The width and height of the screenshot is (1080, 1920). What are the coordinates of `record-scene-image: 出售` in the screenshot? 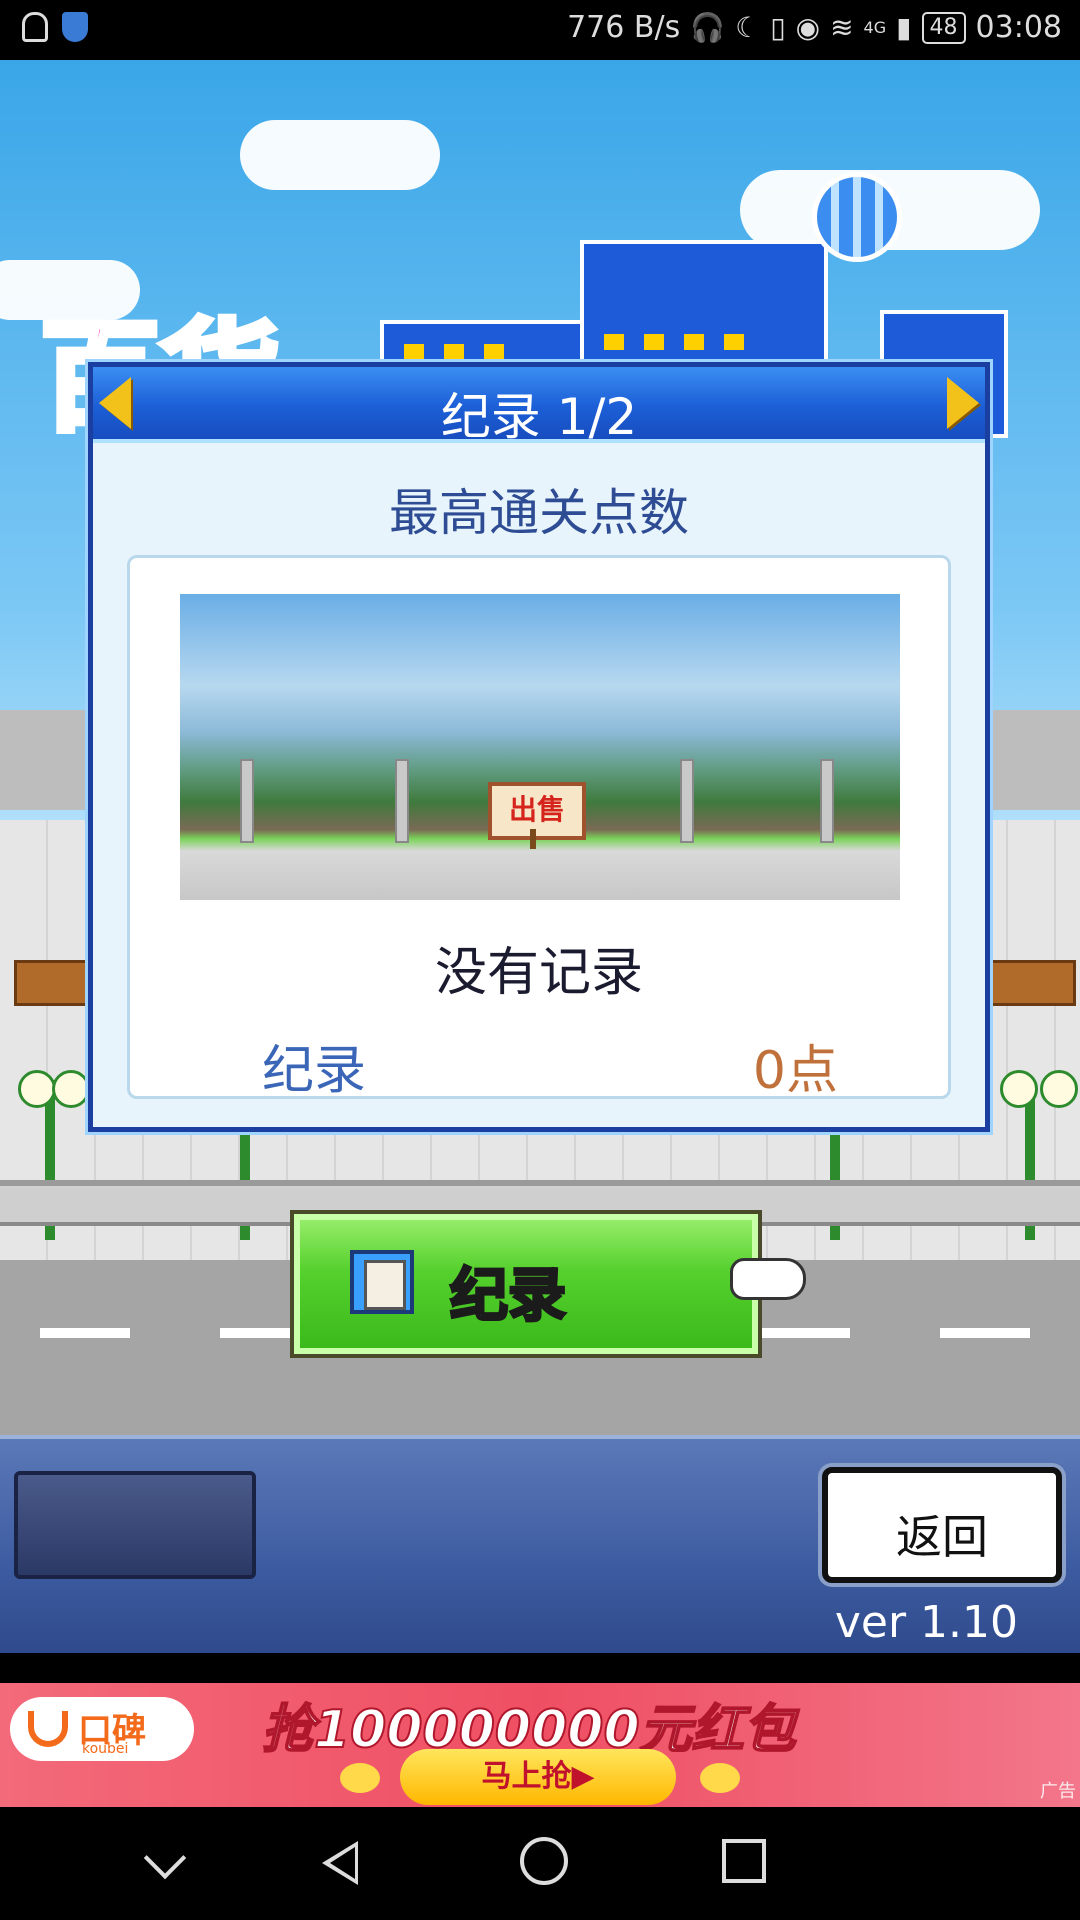 It's located at (540, 747).